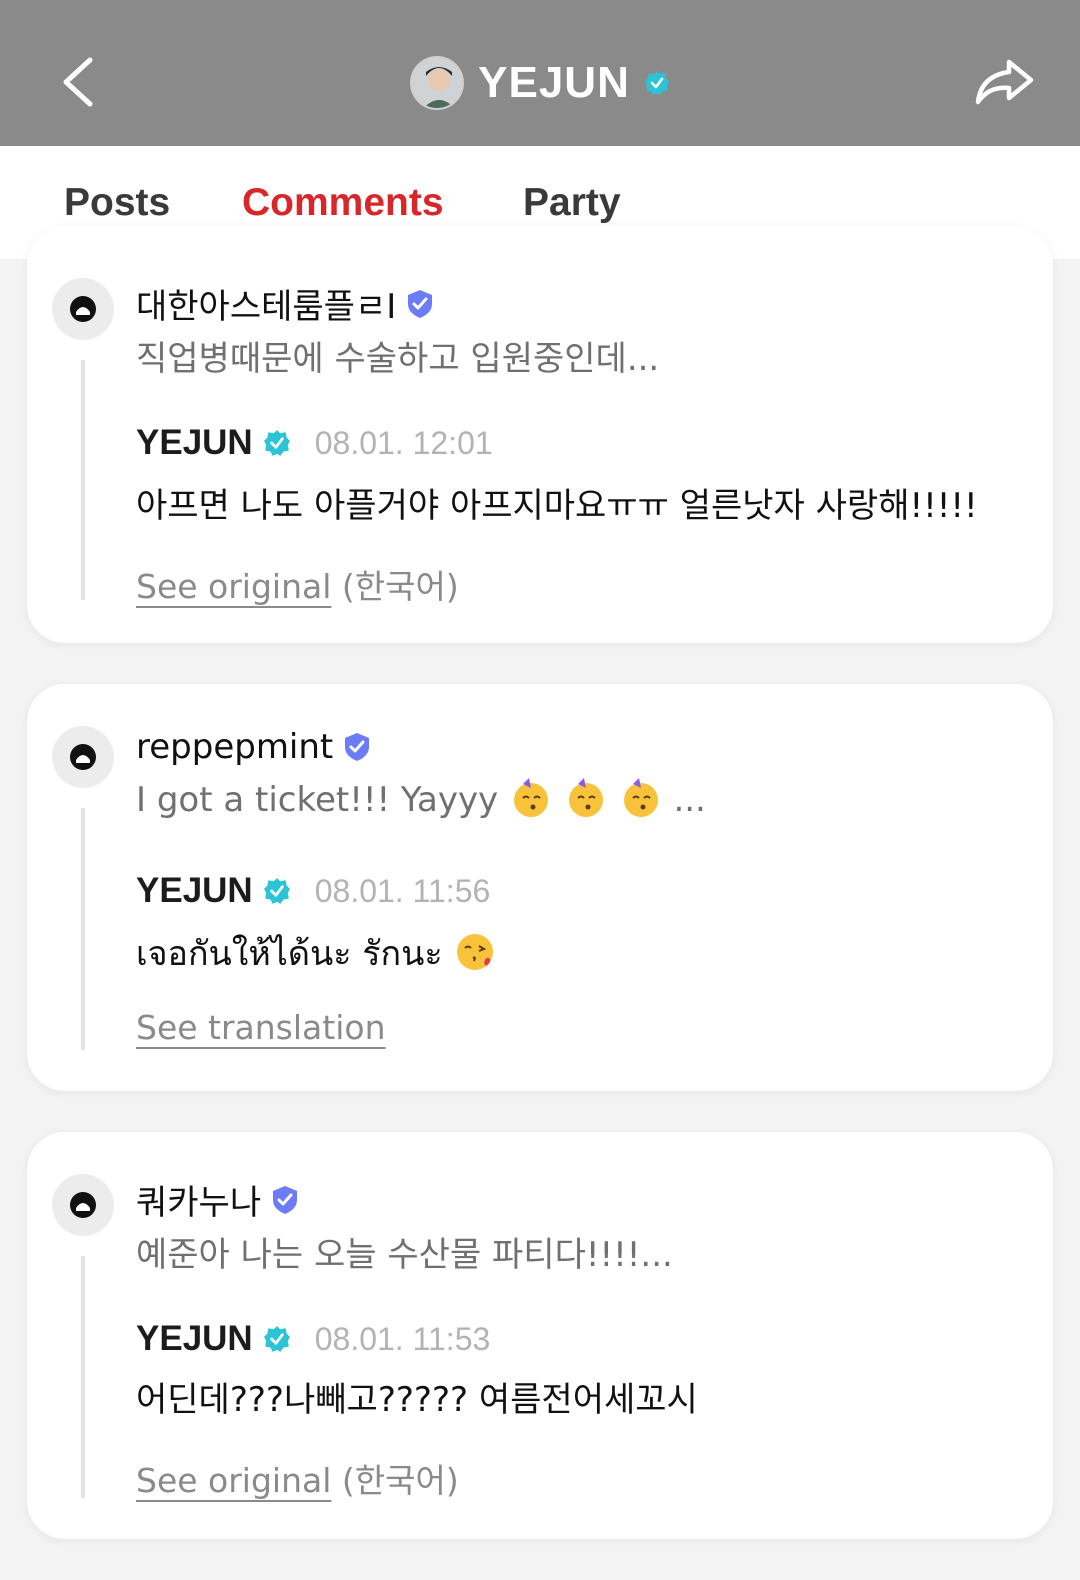 This screenshot has height=1580, width=1080. I want to click on reply-timestamp: 08.01. 11:53, so click(402, 1338).